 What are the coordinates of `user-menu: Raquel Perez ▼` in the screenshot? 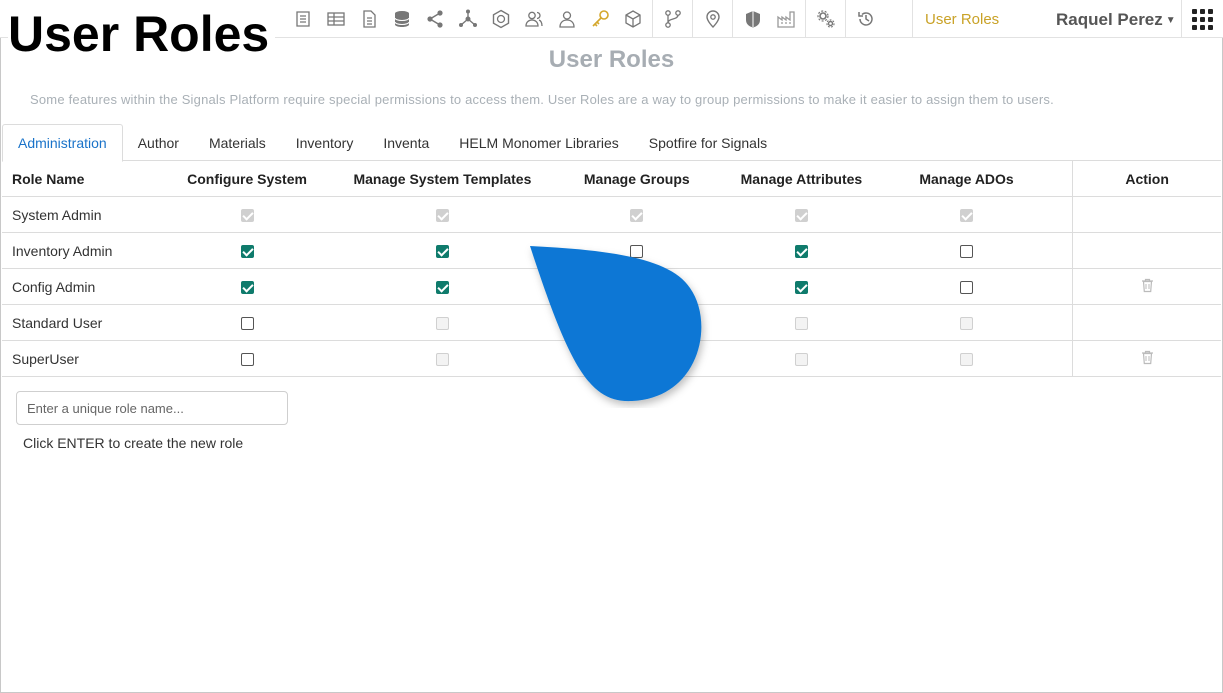 It's located at (1116, 20).